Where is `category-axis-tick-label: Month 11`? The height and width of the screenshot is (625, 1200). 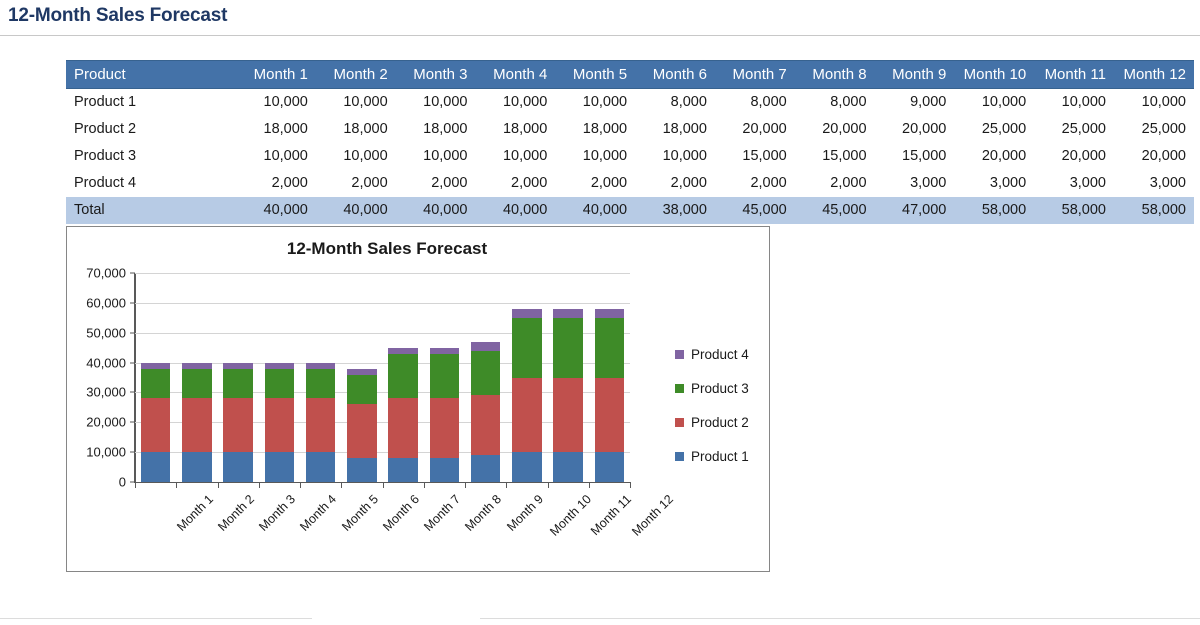
category-axis-tick-label: Month 11 is located at coordinates (611, 515).